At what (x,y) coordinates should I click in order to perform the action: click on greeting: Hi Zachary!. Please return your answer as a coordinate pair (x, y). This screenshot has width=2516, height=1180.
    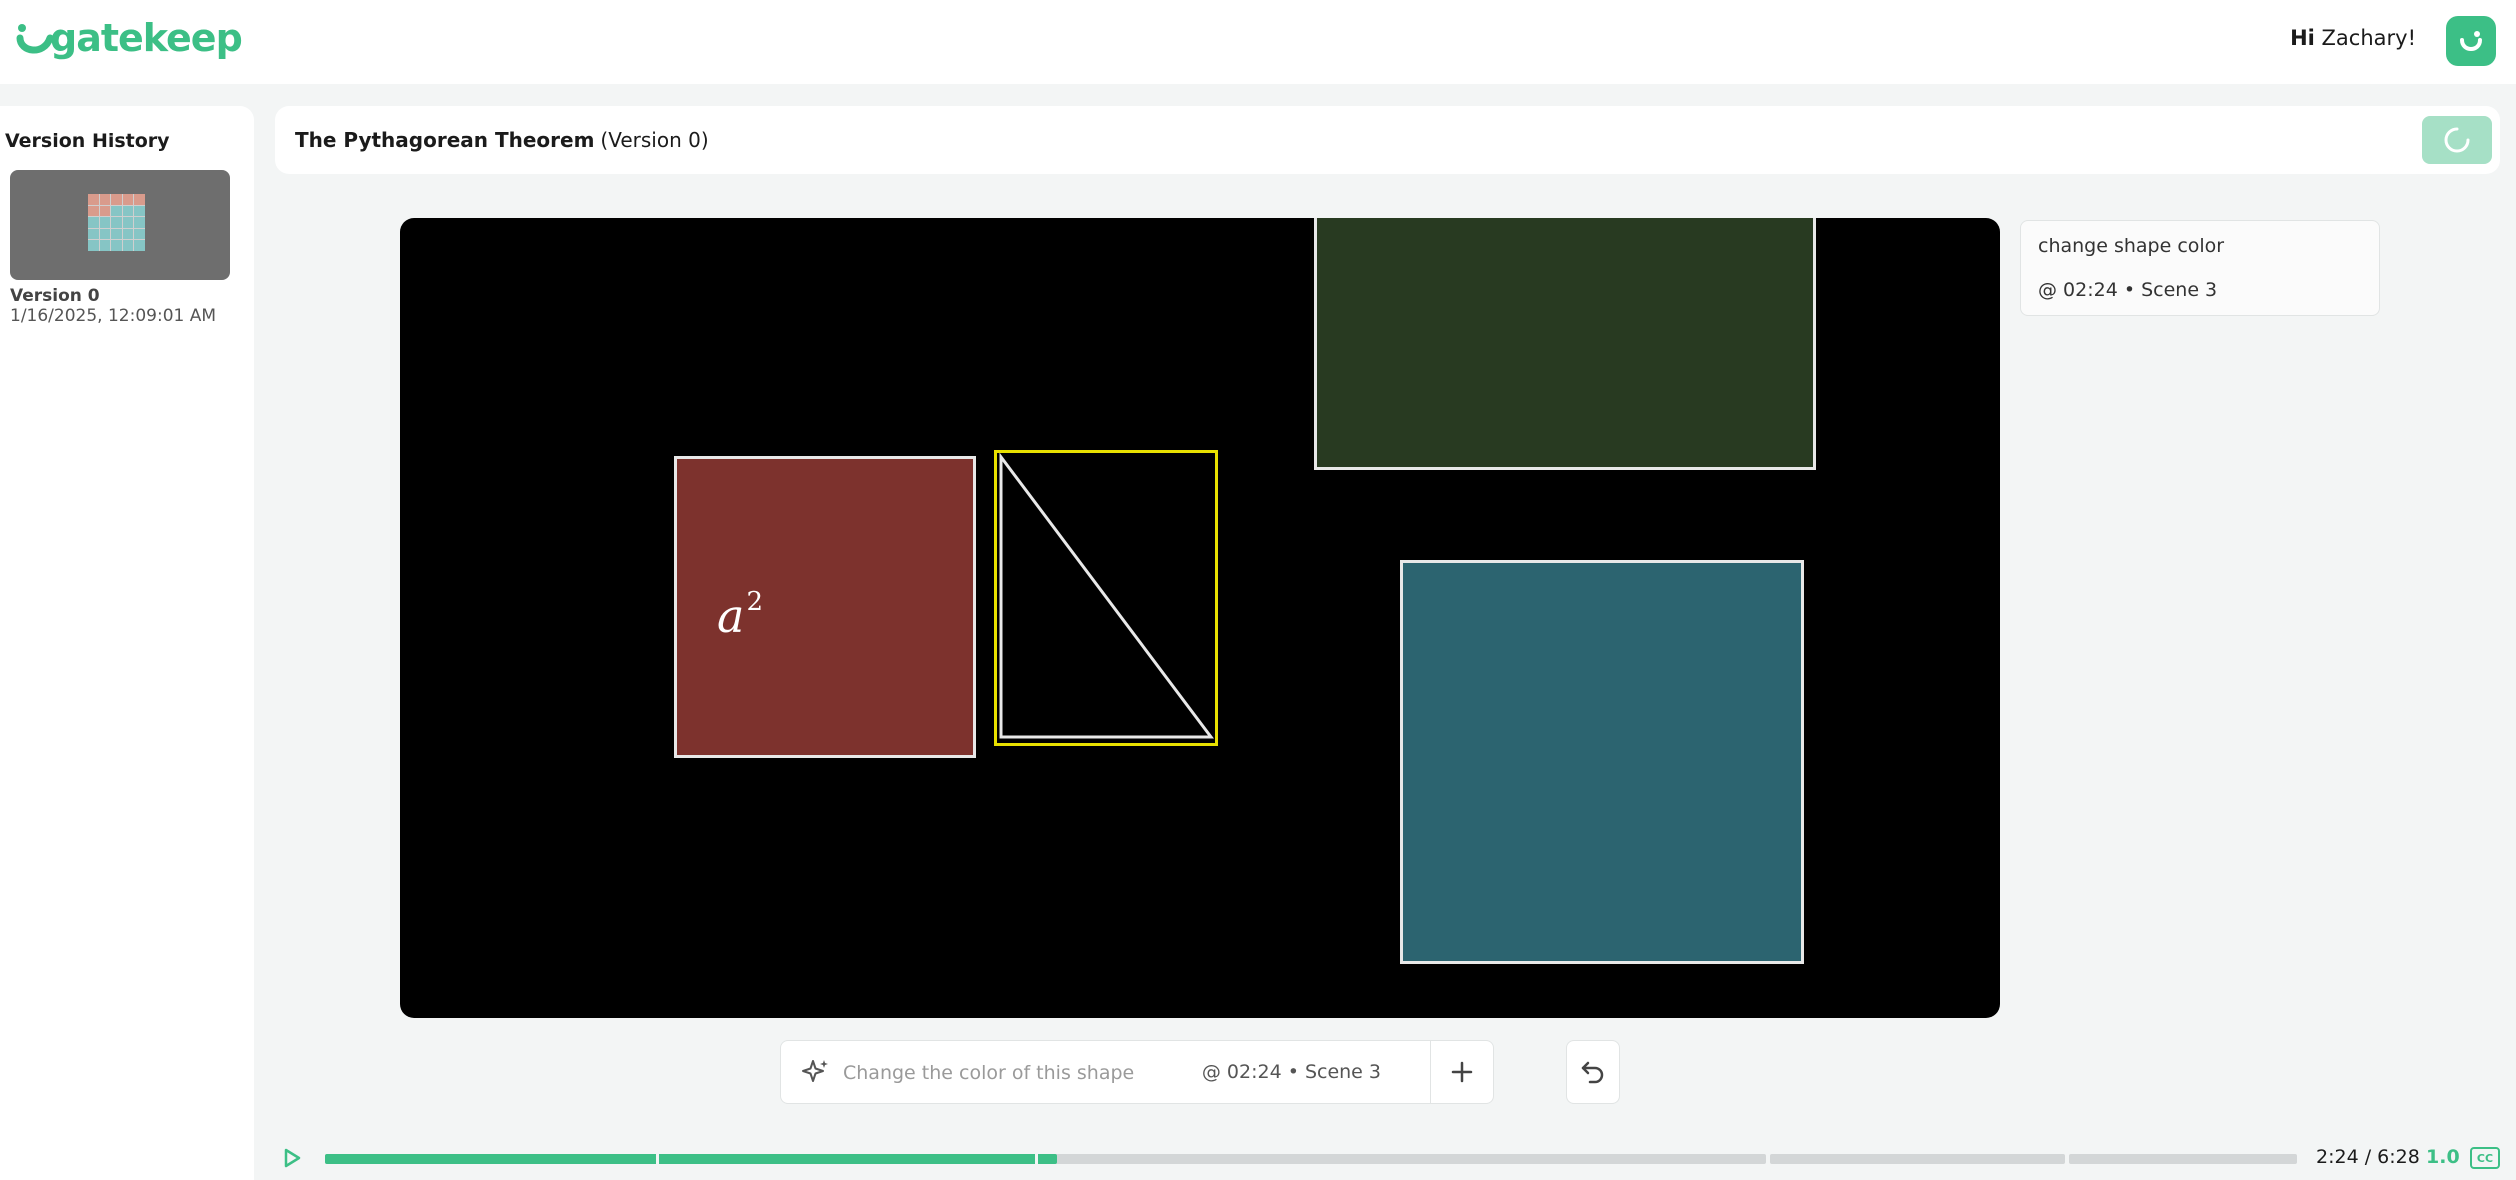
    Looking at the image, I should click on (2353, 38).